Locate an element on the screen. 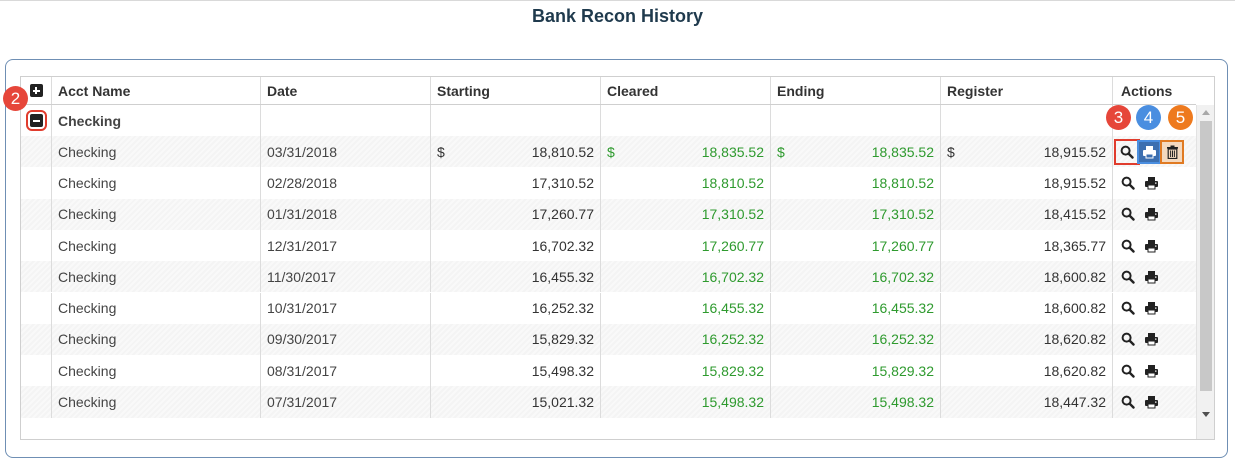 The height and width of the screenshot is (462, 1235). collapse-group-icon is located at coordinates (36, 121).